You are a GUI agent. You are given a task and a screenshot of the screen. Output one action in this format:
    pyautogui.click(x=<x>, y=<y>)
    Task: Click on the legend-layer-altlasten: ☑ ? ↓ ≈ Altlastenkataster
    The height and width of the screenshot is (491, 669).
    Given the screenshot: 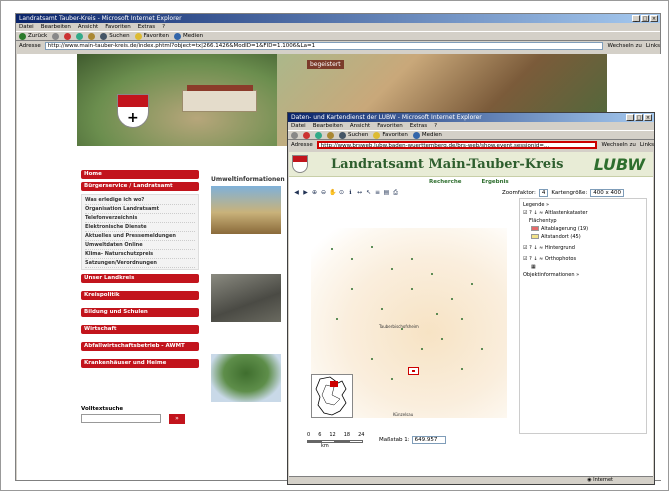 What is the action you would take?
    pyautogui.click(x=583, y=213)
    